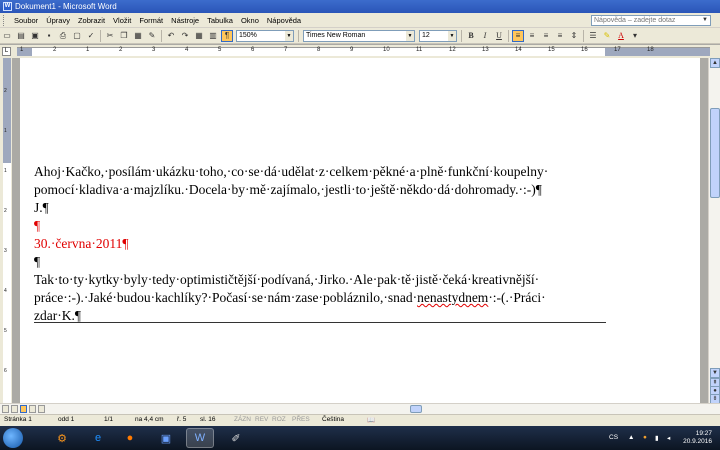 Image resolution: width=720 pixels, height=450 pixels. I want to click on tray-clock: 19:27 20.9.2016, so click(697, 438).